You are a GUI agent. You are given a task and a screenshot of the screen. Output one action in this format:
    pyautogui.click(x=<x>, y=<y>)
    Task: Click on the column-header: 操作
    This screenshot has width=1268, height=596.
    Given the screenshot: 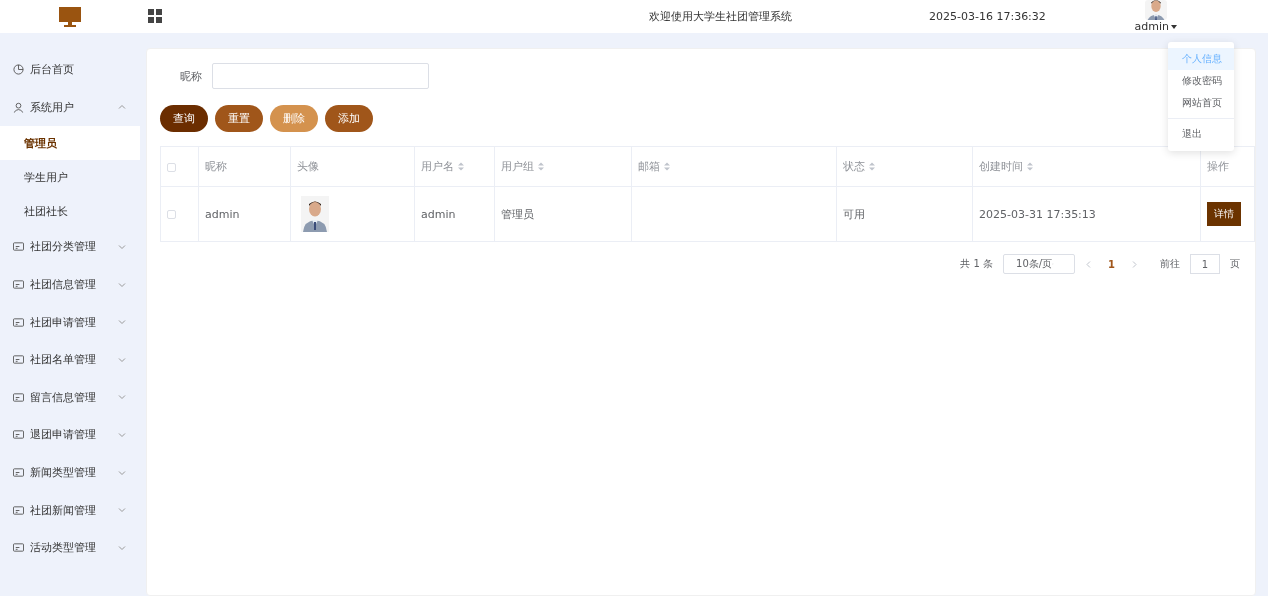 What is the action you would take?
    pyautogui.click(x=1218, y=166)
    